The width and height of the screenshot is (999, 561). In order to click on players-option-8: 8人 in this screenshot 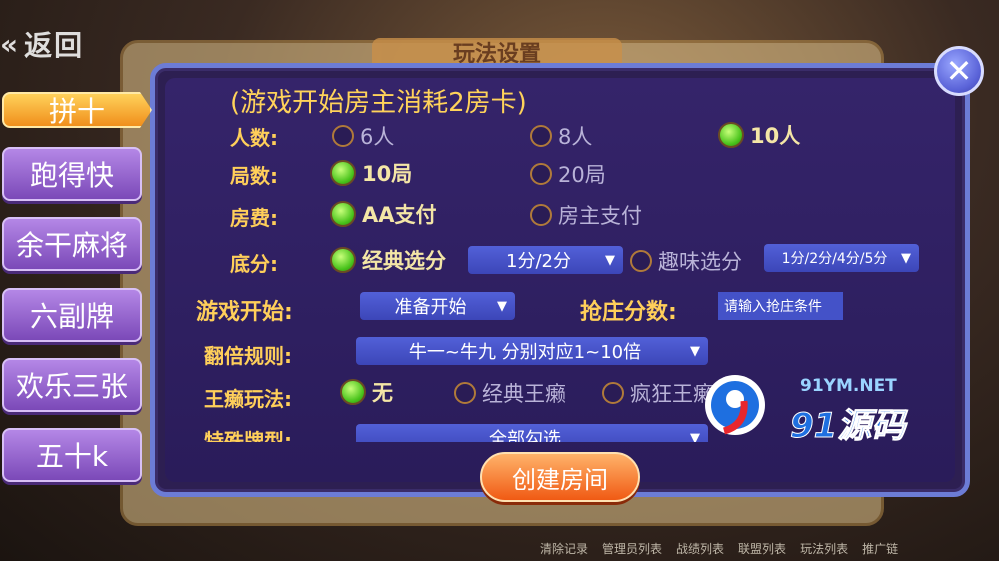, I will do `click(561, 136)`.